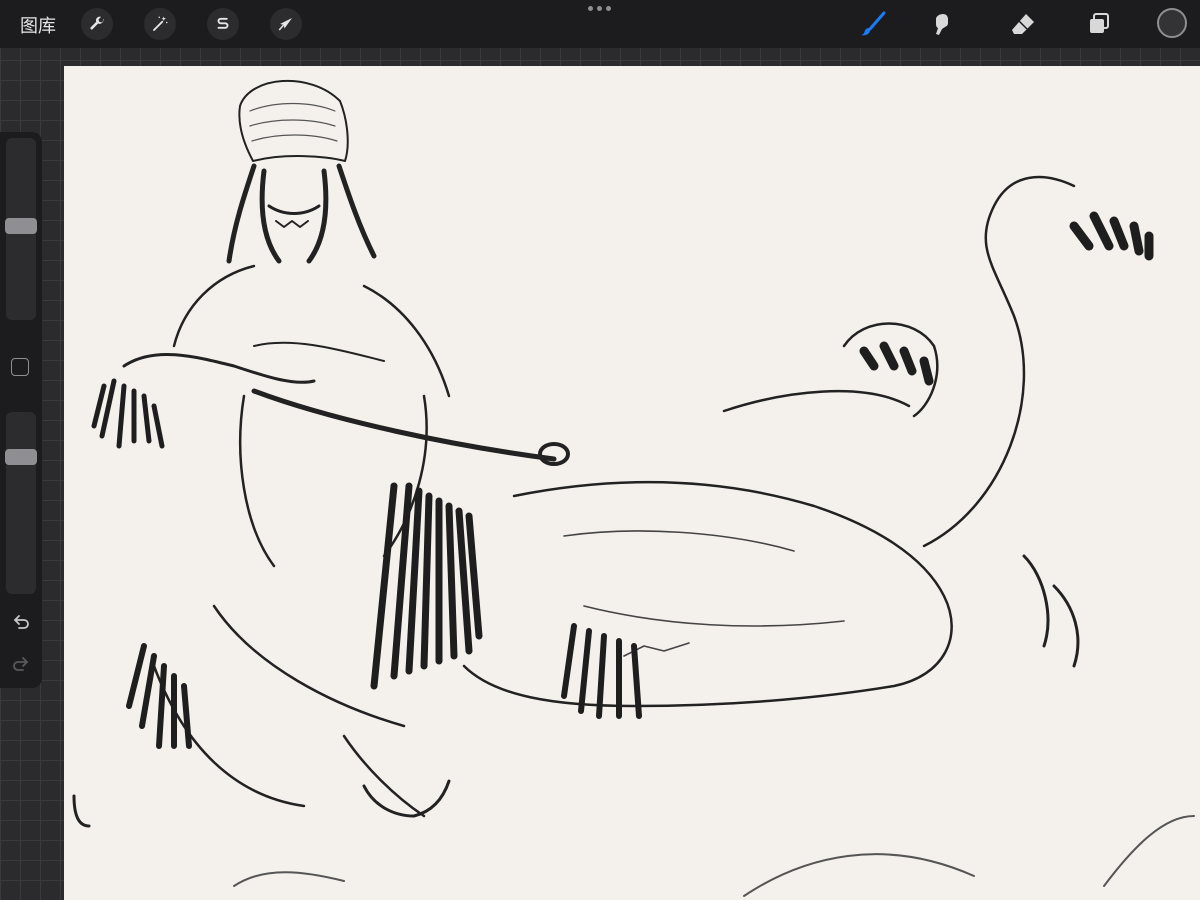 Image resolution: width=1200 pixels, height=900 pixels. I want to click on arrow-cursor-icon, so click(285, 24).